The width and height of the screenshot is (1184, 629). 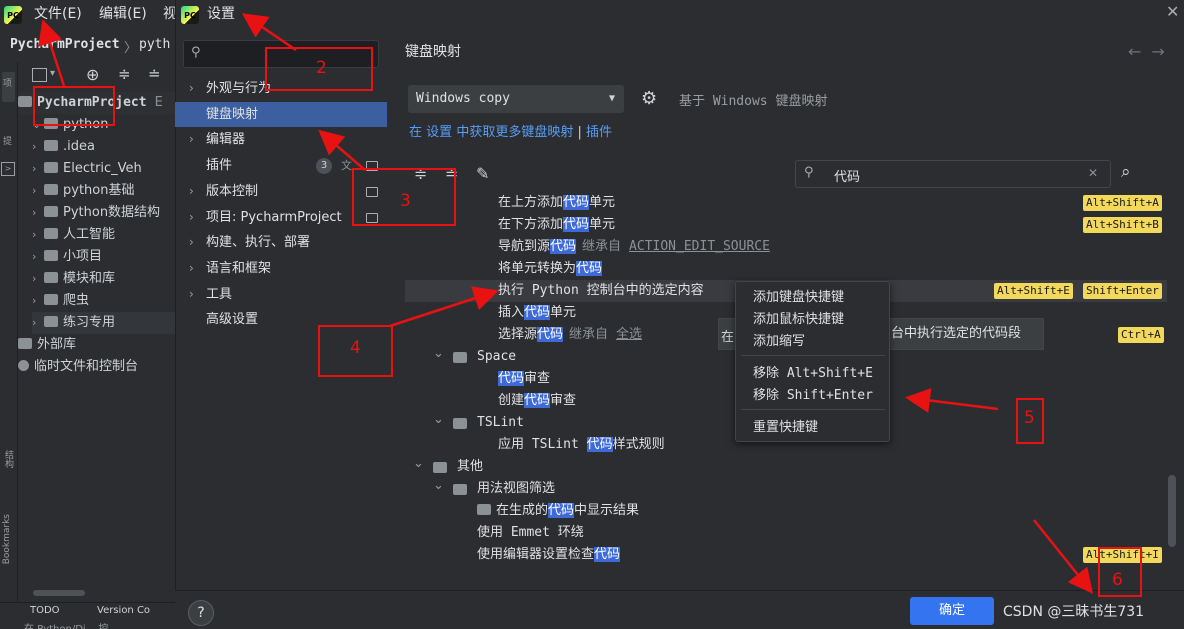 I want to click on tree-item: › Python数据结构, so click(x=96, y=213).